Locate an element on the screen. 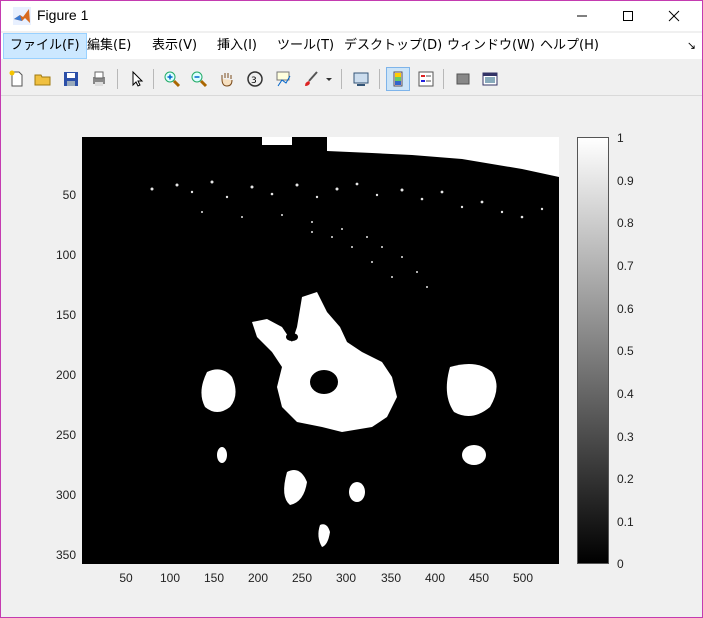  select-arrow-icon is located at coordinates (137, 79).